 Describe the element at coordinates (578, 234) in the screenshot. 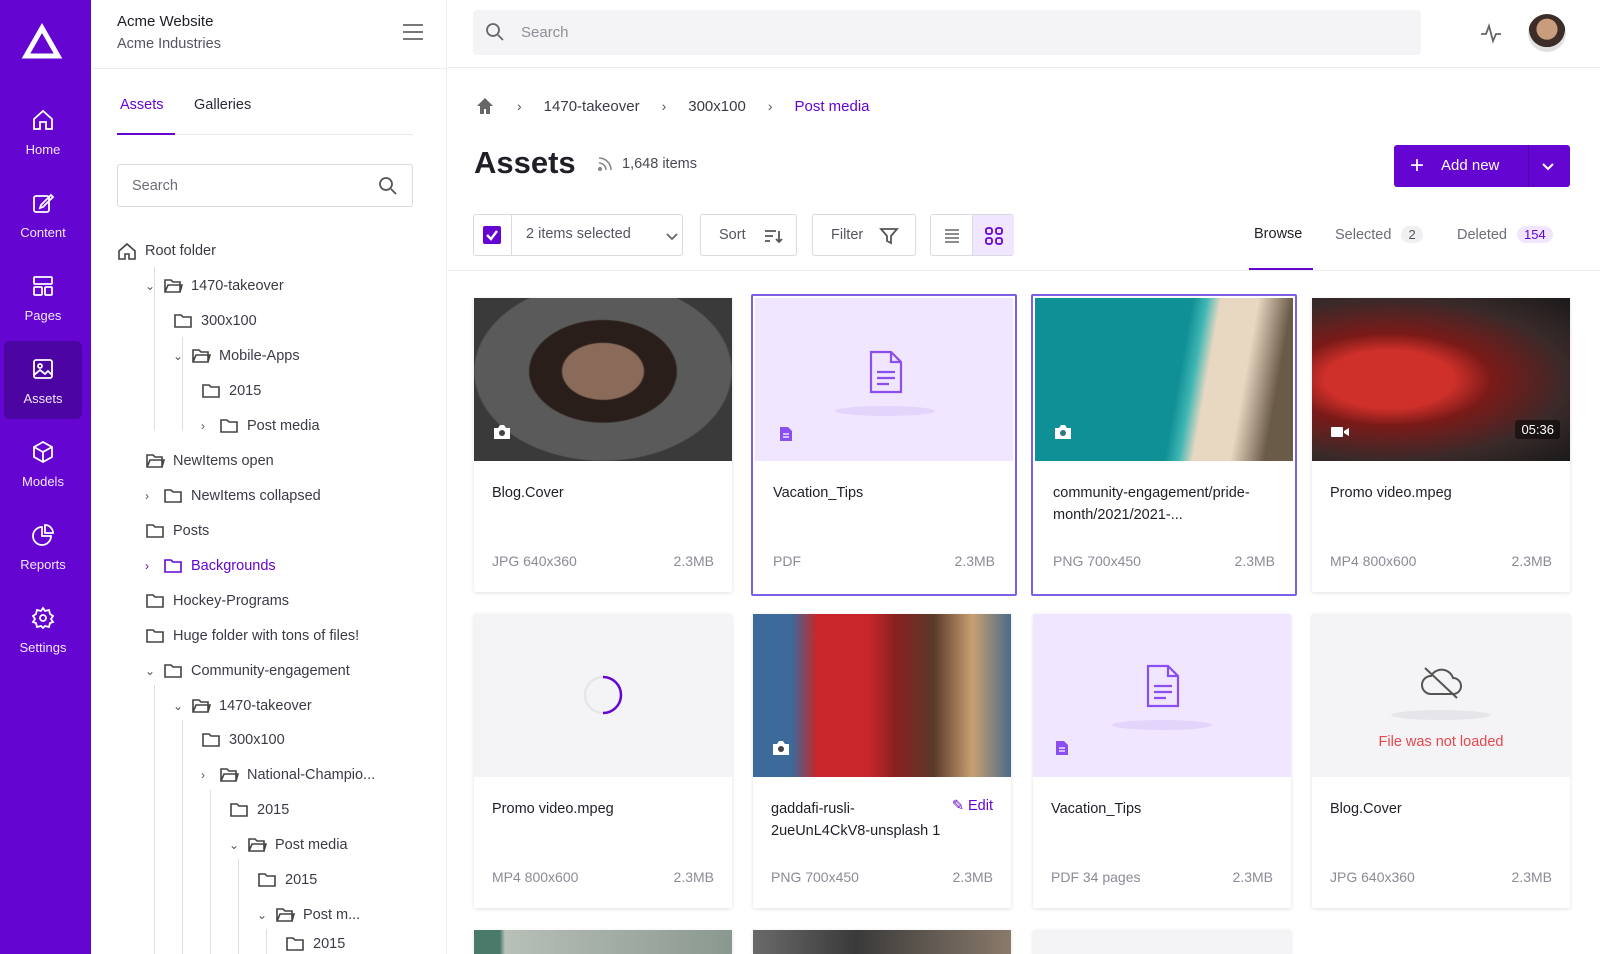

I see `selection-label: 2 items selected` at that location.